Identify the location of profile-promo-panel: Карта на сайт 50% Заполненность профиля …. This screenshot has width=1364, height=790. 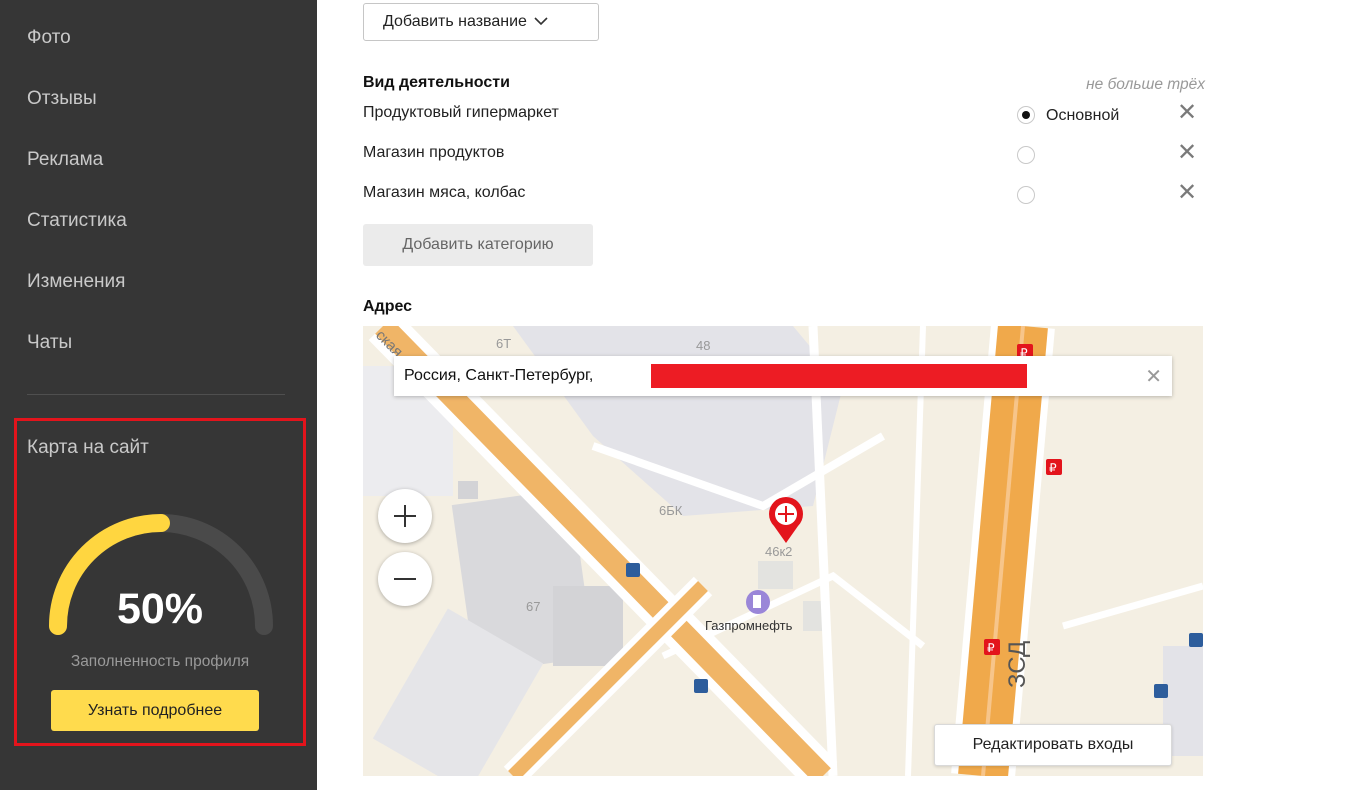
(160, 582).